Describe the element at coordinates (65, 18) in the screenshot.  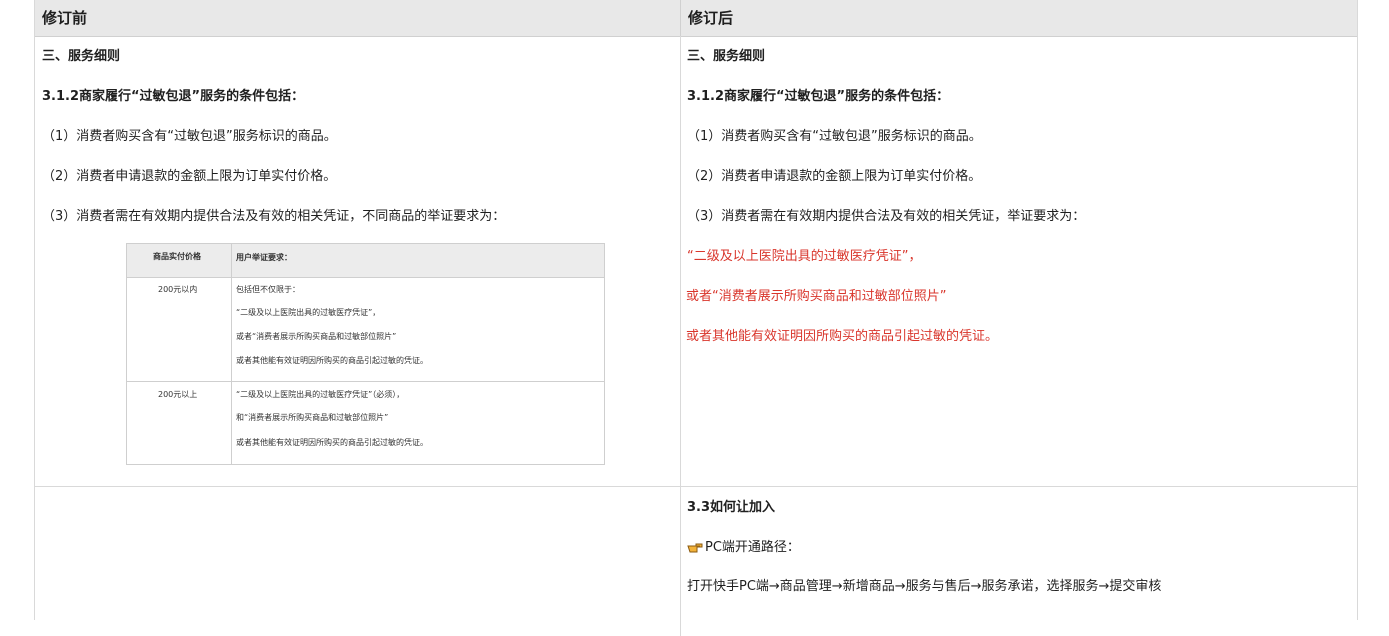
I see `header-before: 修订前` at that location.